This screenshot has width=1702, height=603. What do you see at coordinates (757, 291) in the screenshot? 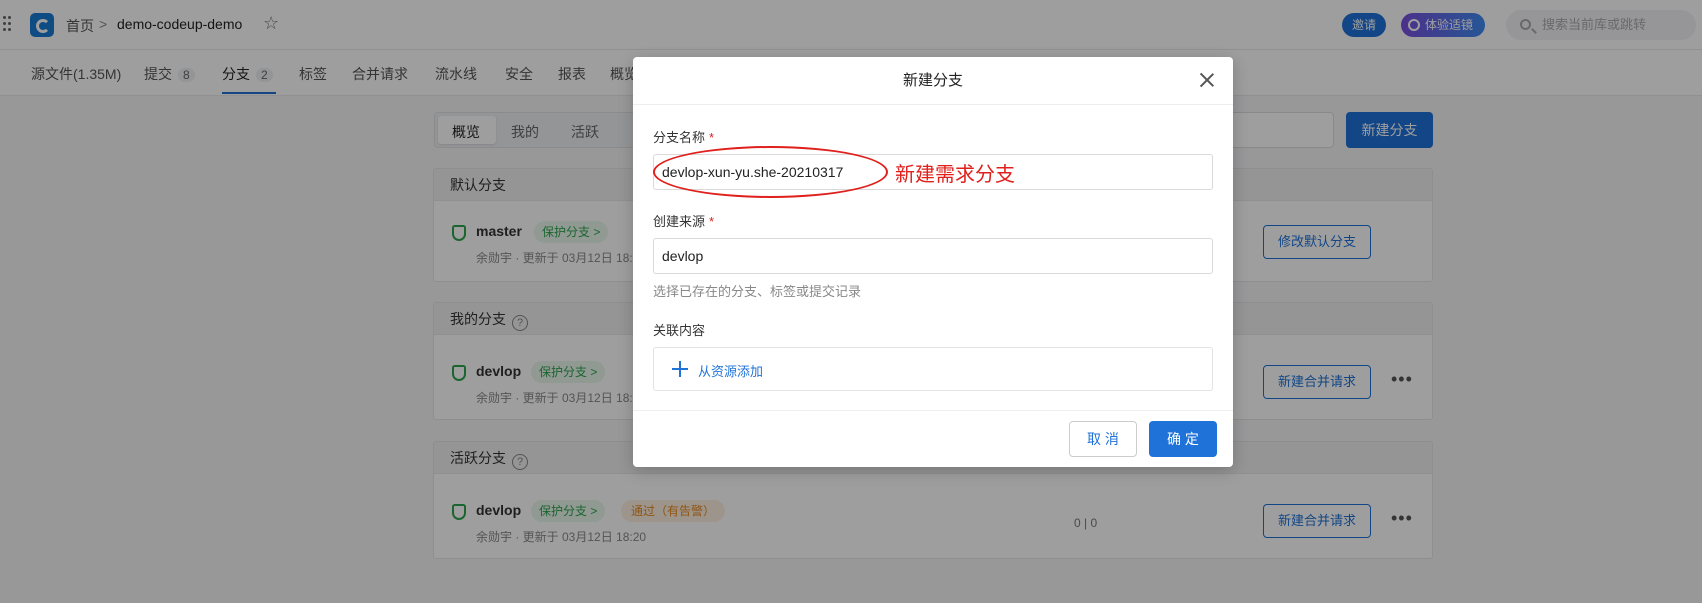
I see `source-hint: 选择已存在的分支、标签或提交记录` at bounding box center [757, 291].